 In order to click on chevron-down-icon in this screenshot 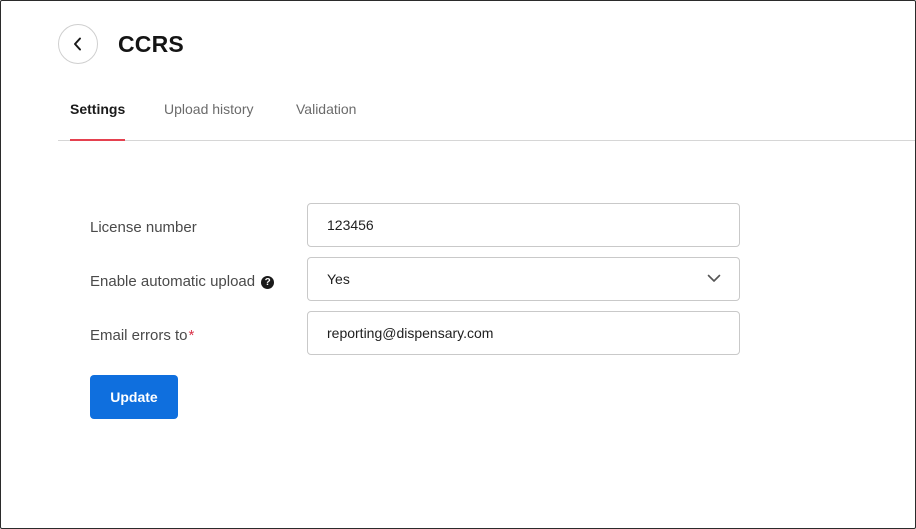, I will do `click(714, 278)`.